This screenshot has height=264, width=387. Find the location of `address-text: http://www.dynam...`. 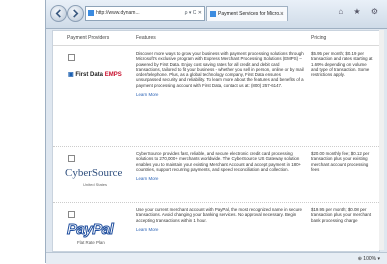

address-text: http://www.dynam... is located at coordinates (118, 13).